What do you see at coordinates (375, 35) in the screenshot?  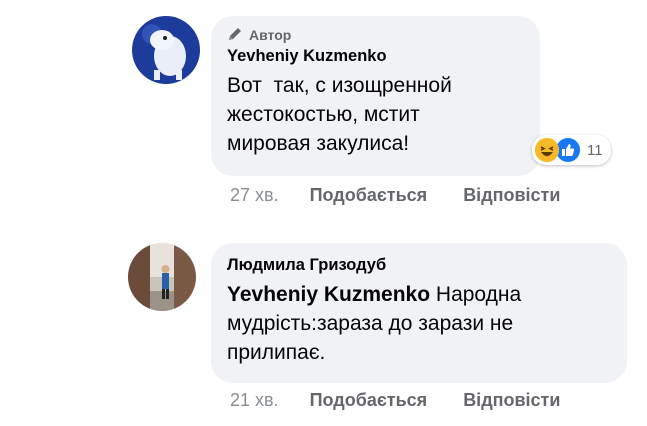 I see `author-badge: Автор` at bounding box center [375, 35].